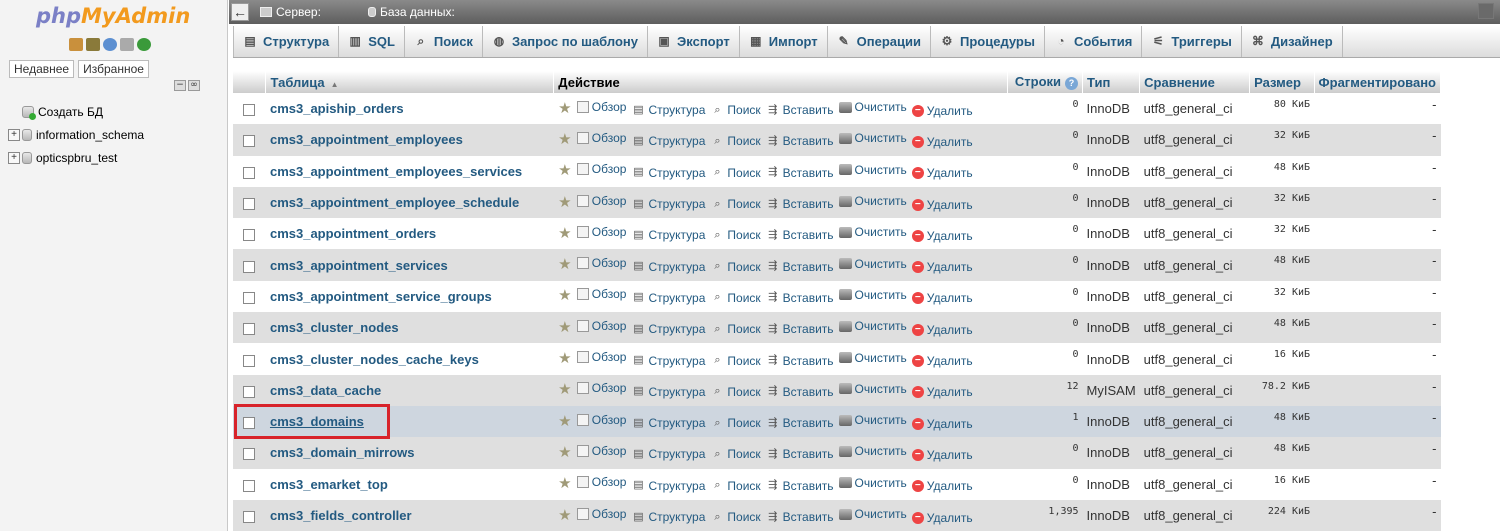 The height and width of the screenshot is (531, 1500). What do you see at coordinates (372, 41) in the screenshot?
I see `tab-sql: ▥ SQL` at bounding box center [372, 41].